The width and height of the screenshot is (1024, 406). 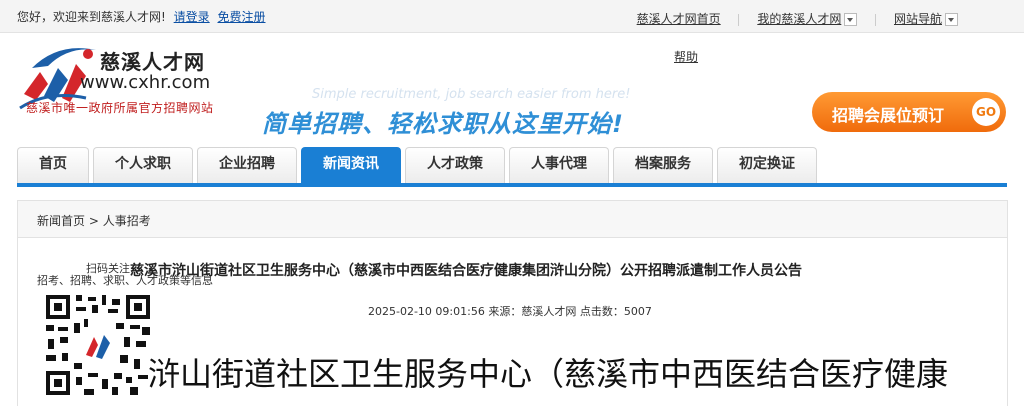 What do you see at coordinates (91, 17) in the screenshot?
I see `welcome-text: 您好，欢迎来到慈溪人才网!` at bounding box center [91, 17].